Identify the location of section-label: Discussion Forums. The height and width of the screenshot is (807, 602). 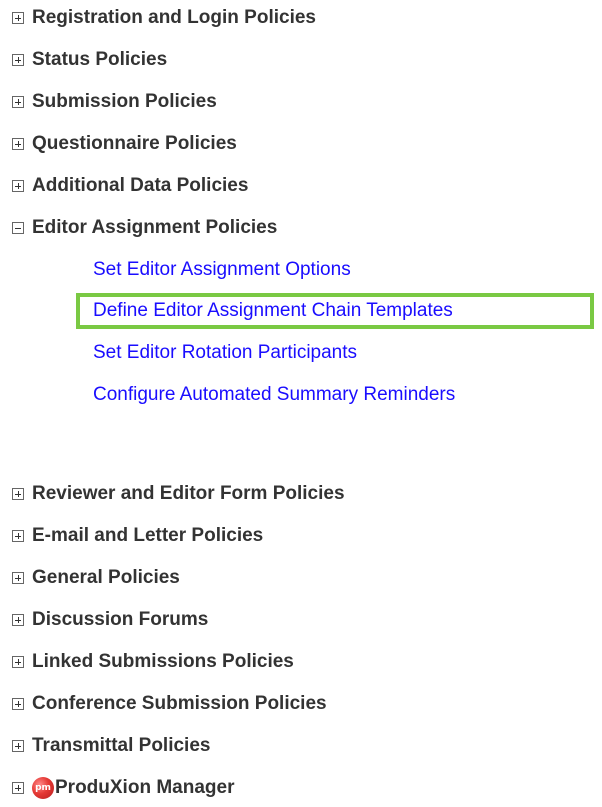
(120, 620).